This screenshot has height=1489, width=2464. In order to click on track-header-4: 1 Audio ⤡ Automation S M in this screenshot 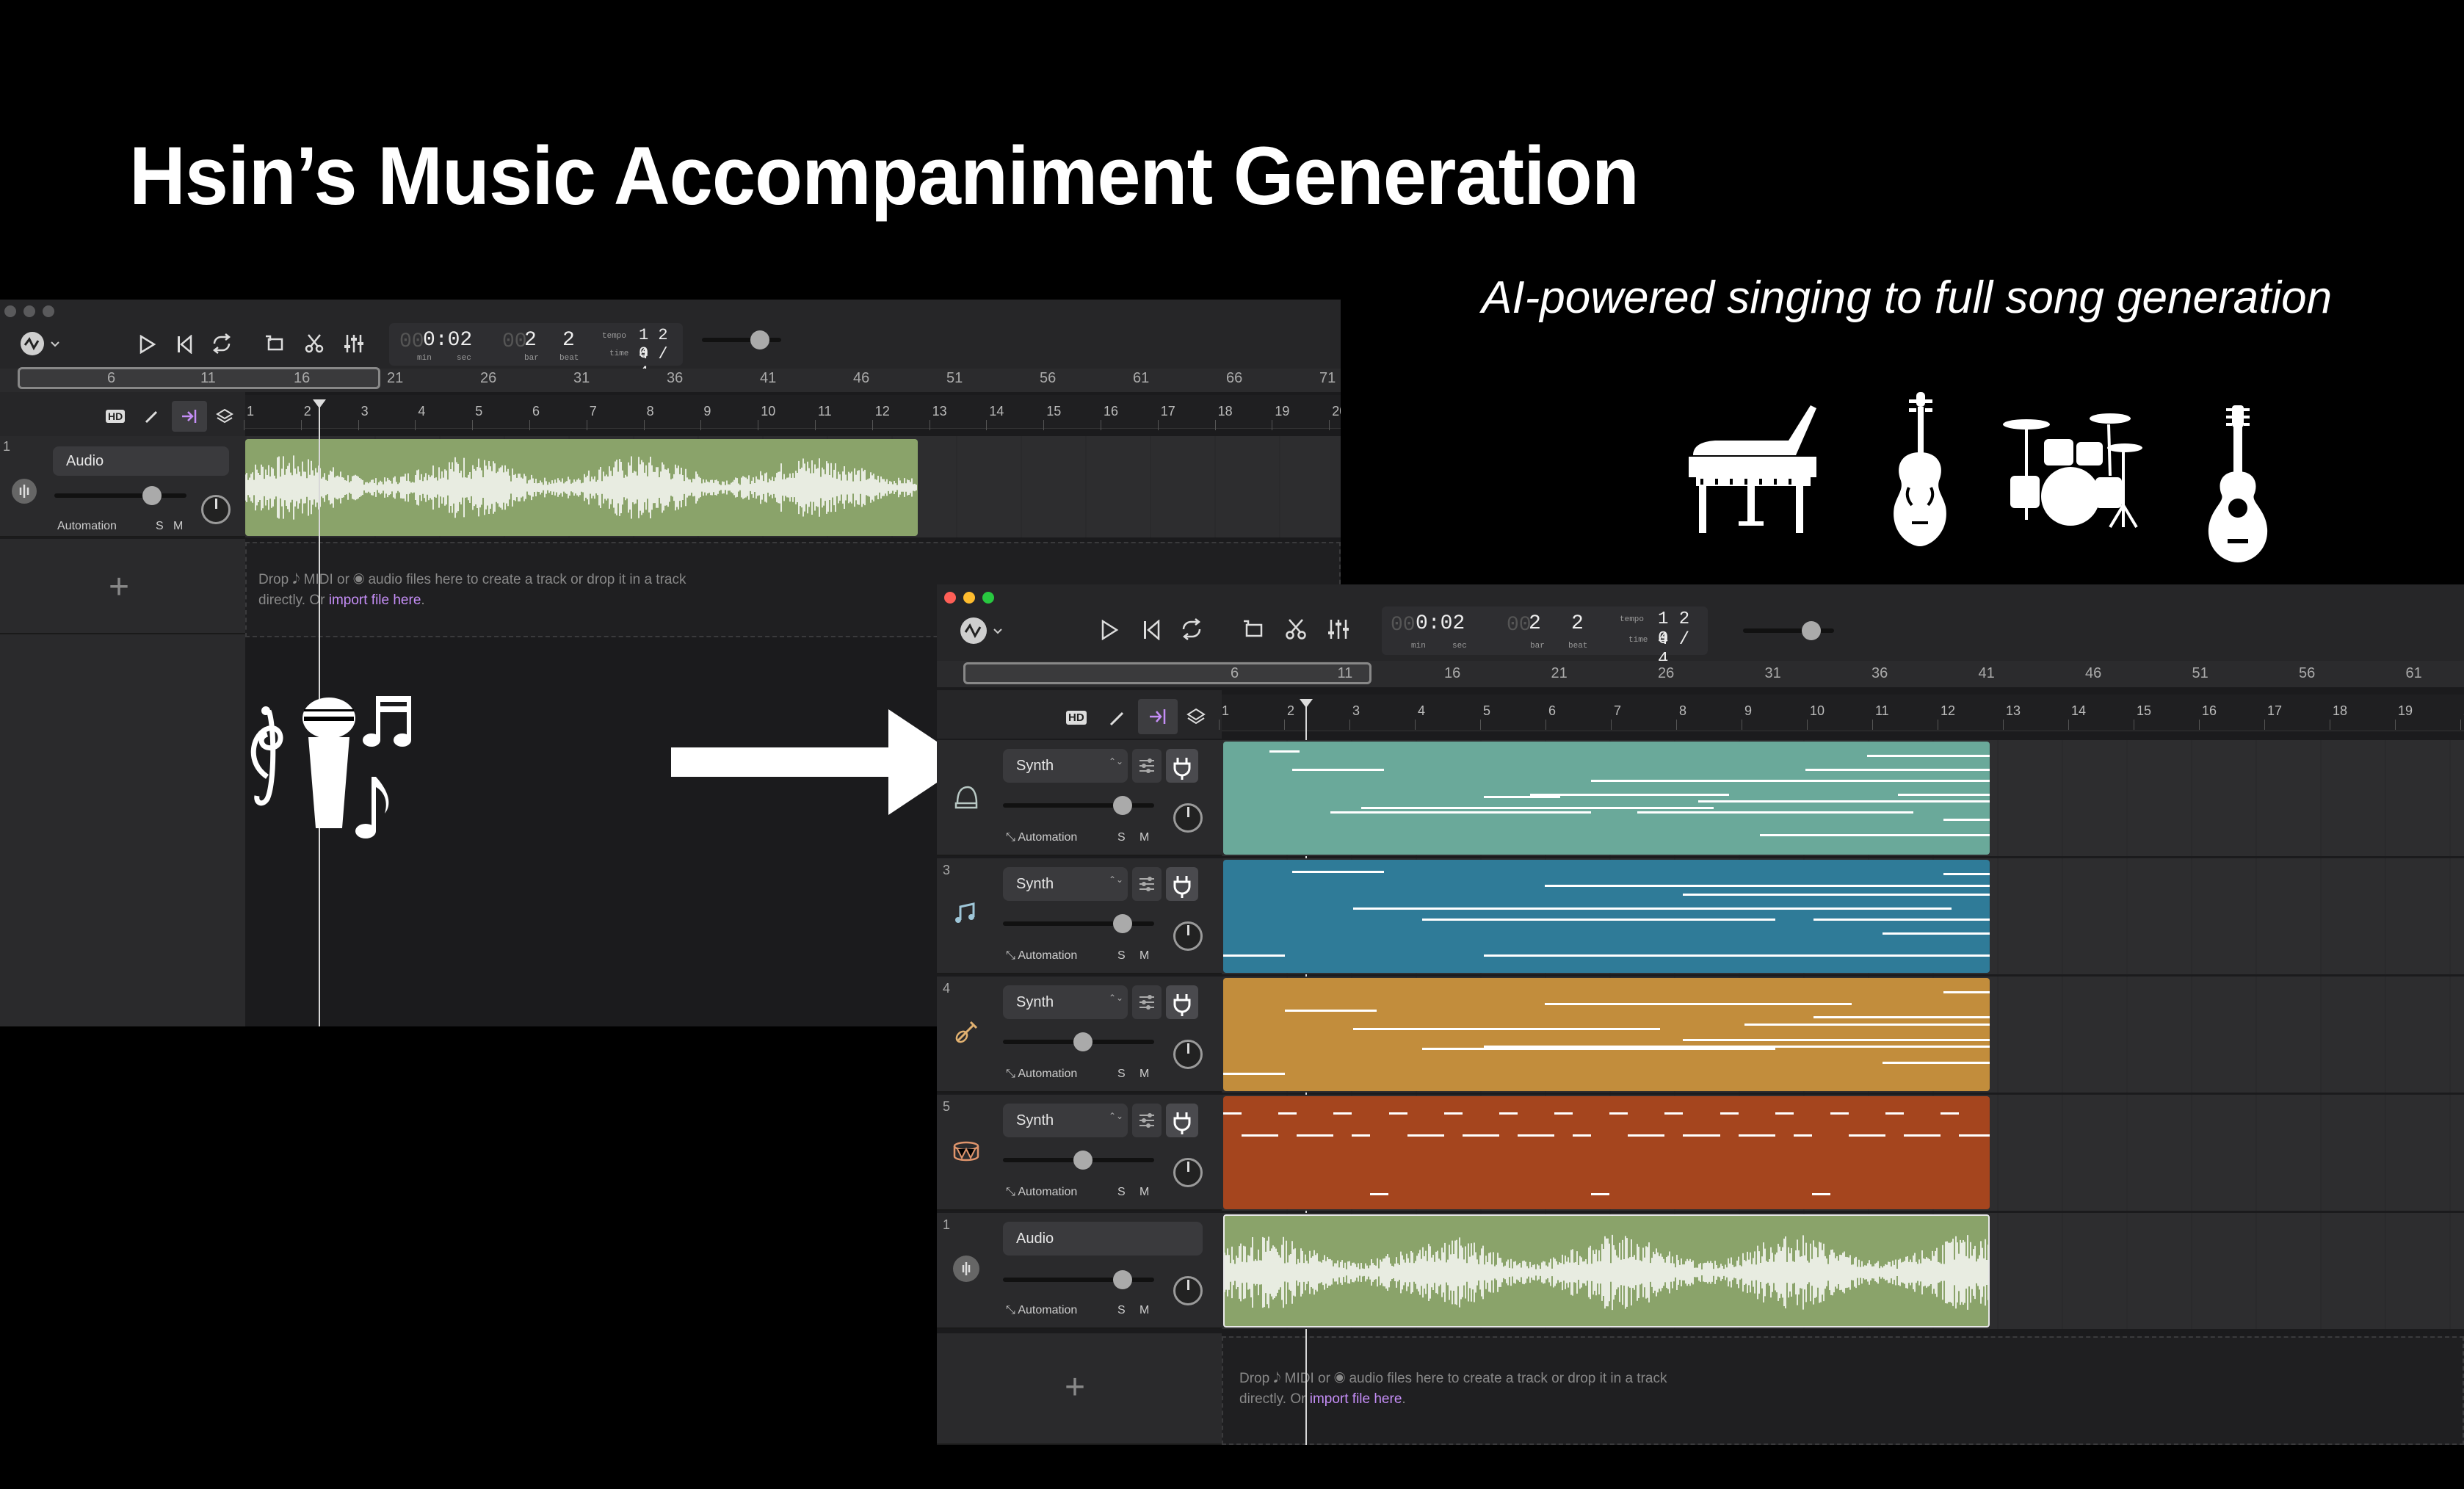, I will do `click(1079, 1271)`.